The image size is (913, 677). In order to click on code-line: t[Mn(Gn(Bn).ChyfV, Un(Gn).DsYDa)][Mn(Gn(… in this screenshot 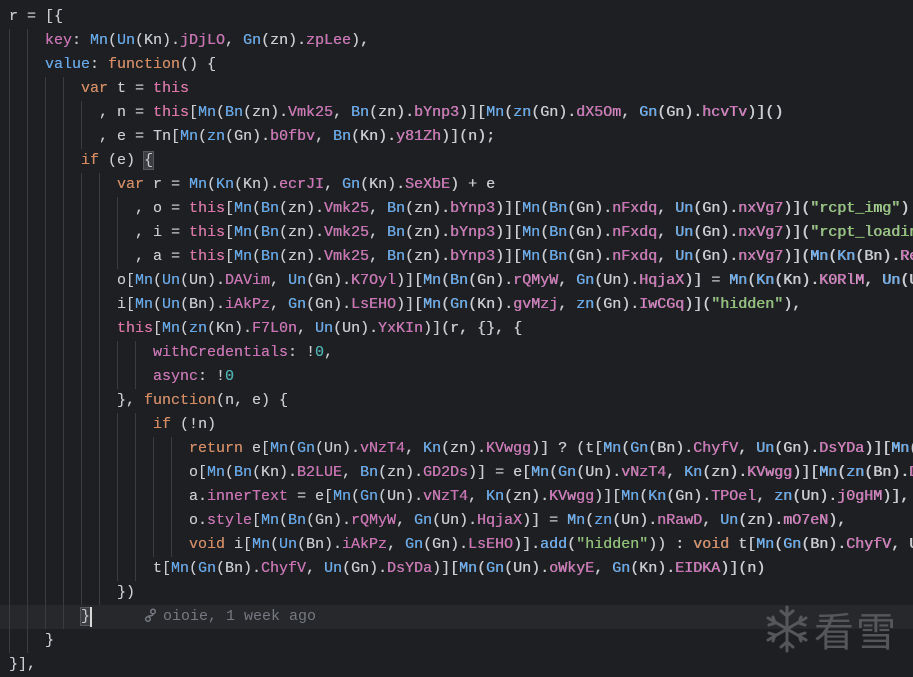, I will do `click(456, 569)`.